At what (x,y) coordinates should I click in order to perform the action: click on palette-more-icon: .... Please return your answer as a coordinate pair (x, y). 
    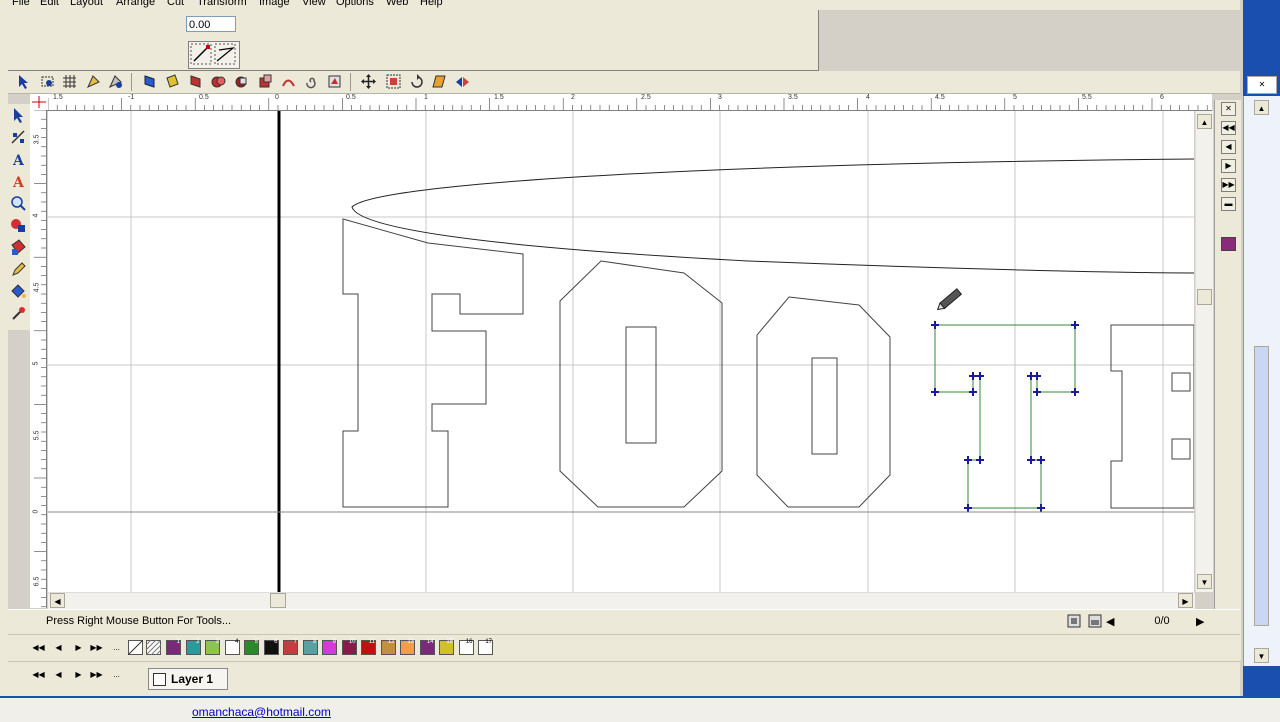
    Looking at the image, I should click on (116, 647).